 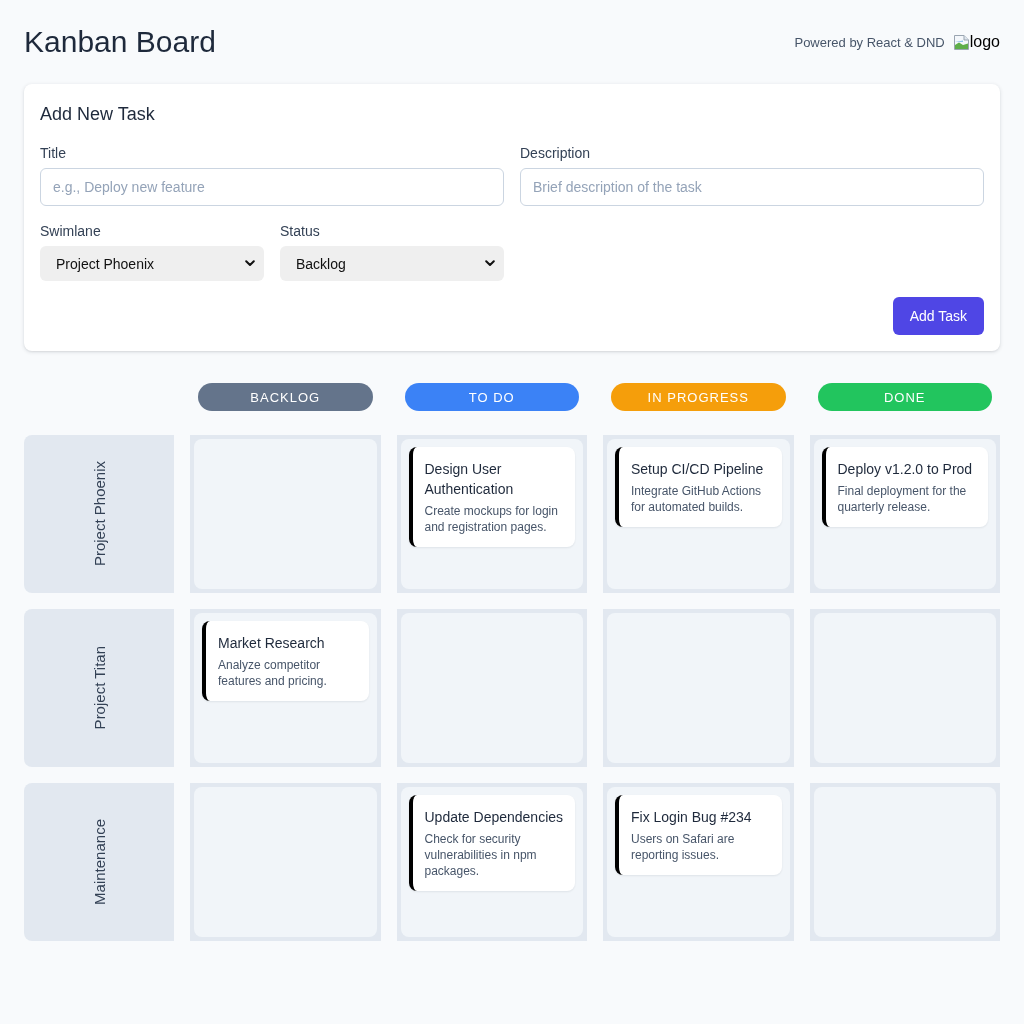 What do you see at coordinates (300, 231) in the screenshot?
I see `field-label: Status` at bounding box center [300, 231].